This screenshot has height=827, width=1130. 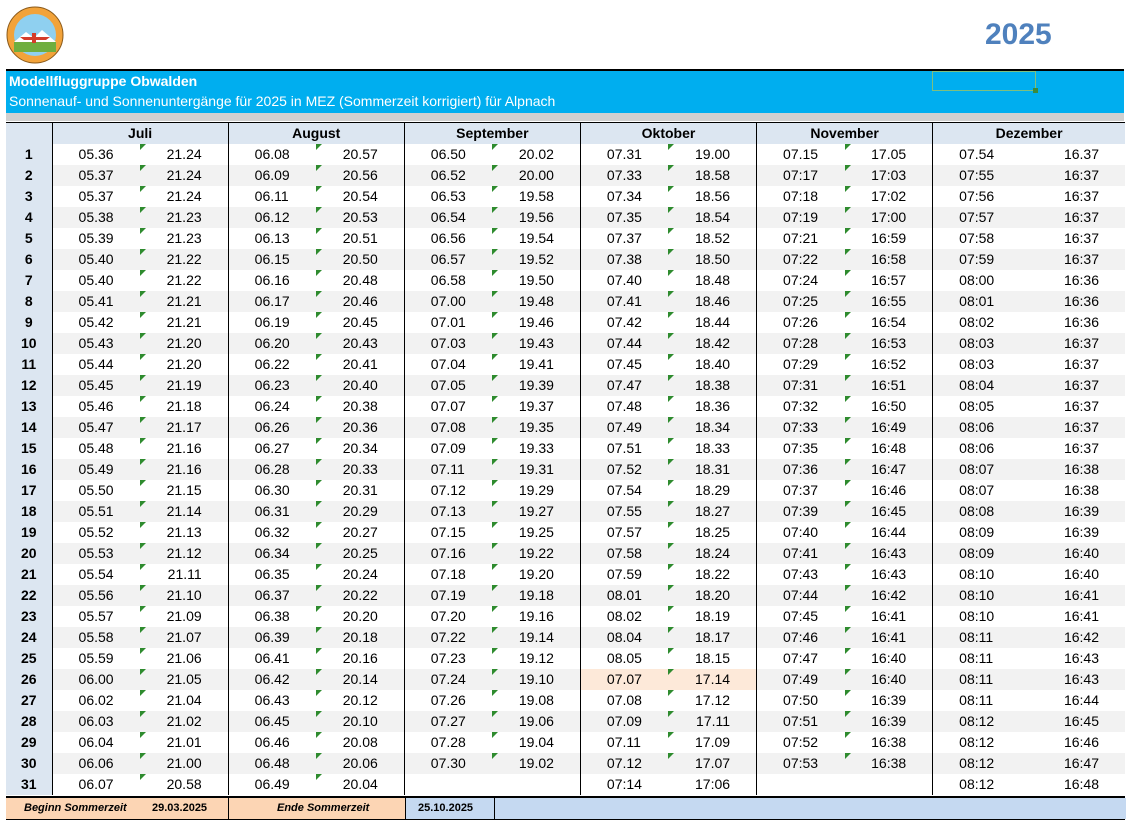 I want to click on sunrise-september: 06.56, so click(x=448, y=238).